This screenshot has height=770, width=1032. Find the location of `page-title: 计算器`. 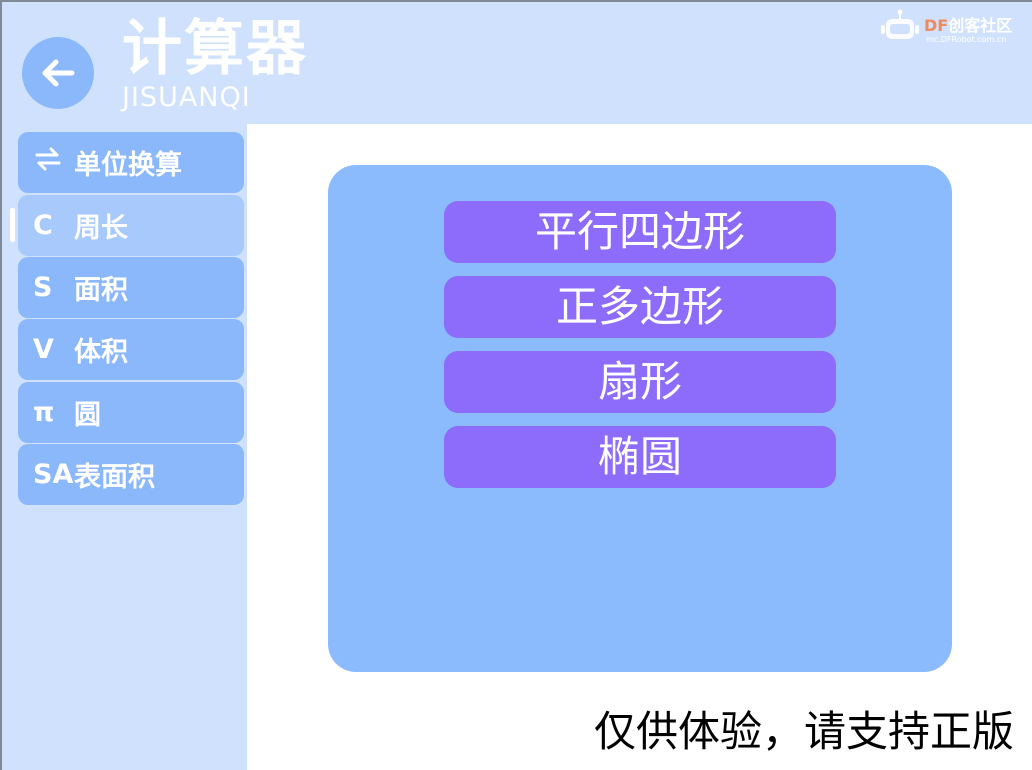

page-title: 计算器 is located at coordinates (215, 49).